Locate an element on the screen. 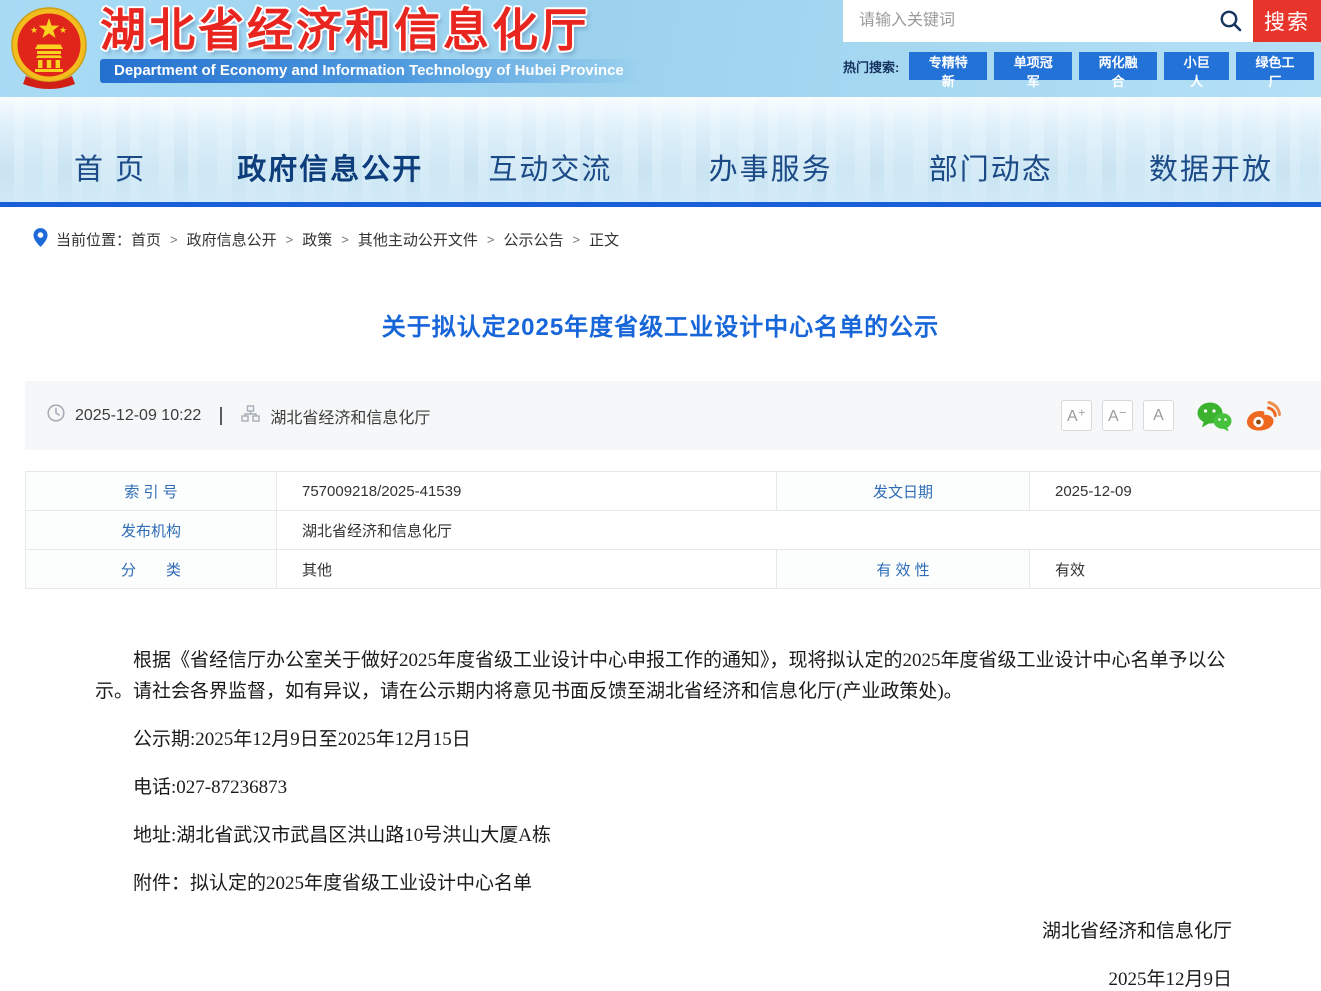 The image size is (1321, 991). search-area: 搜索 热门搜索: 专精特新 单项冠军 两化融合 小巨人 绿色工厂 is located at coordinates (1082, 44).